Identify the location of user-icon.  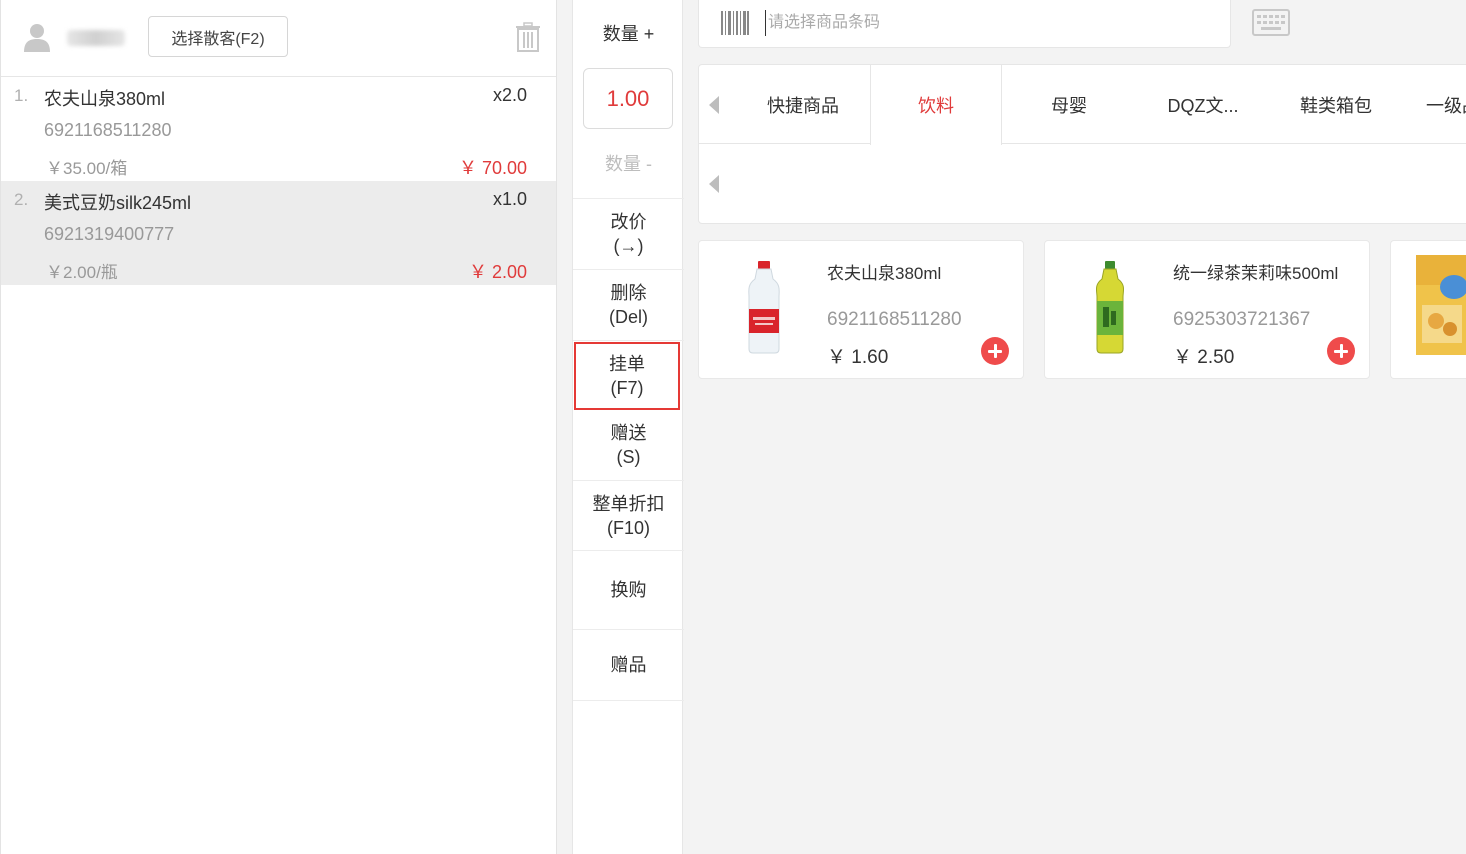
(37, 37).